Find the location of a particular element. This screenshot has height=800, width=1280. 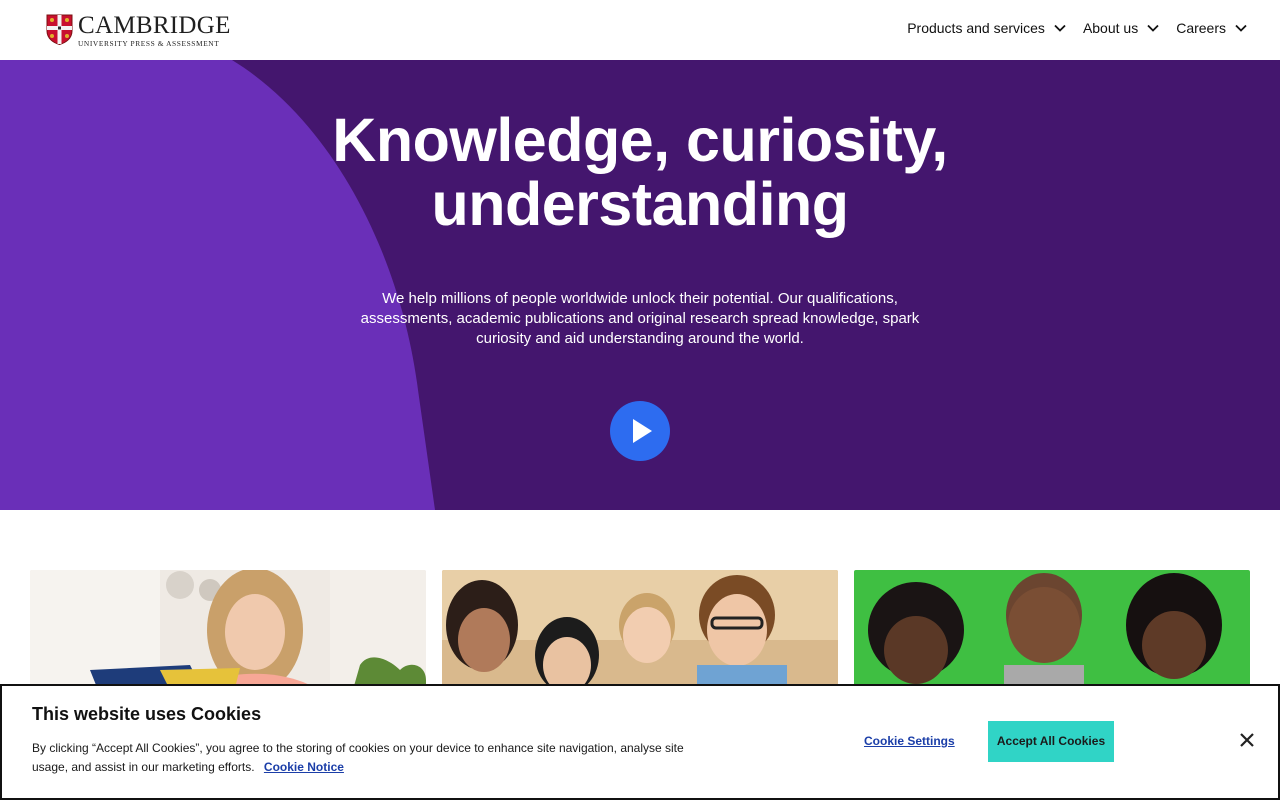

accept-all-cookies-button: Accept All Cookies is located at coordinates (1051, 741).